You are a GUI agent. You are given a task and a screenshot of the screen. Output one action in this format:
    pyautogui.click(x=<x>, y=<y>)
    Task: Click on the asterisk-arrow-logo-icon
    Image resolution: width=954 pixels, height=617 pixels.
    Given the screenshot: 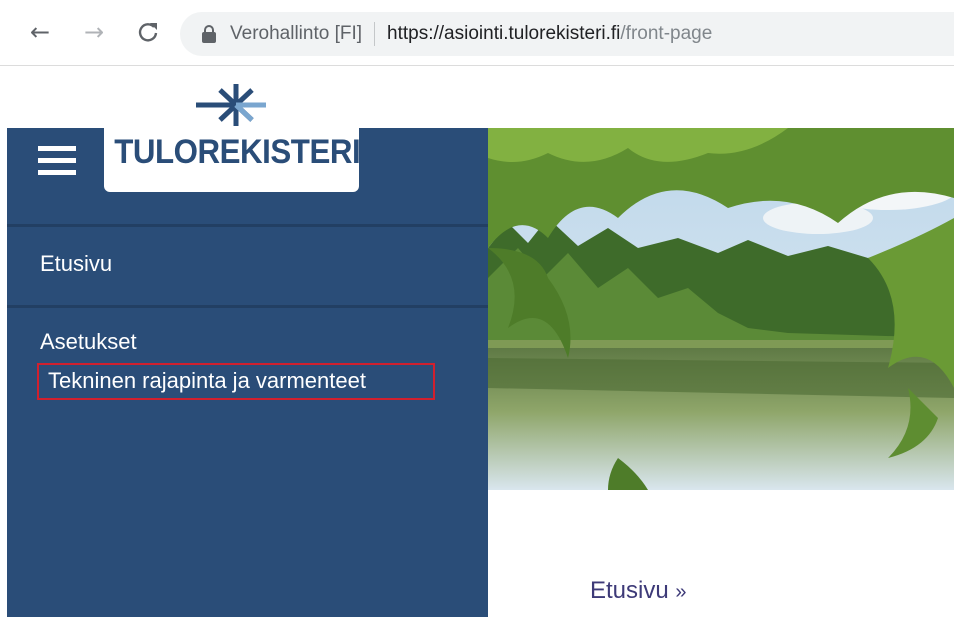 What is the action you would take?
    pyautogui.click(x=231, y=105)
    